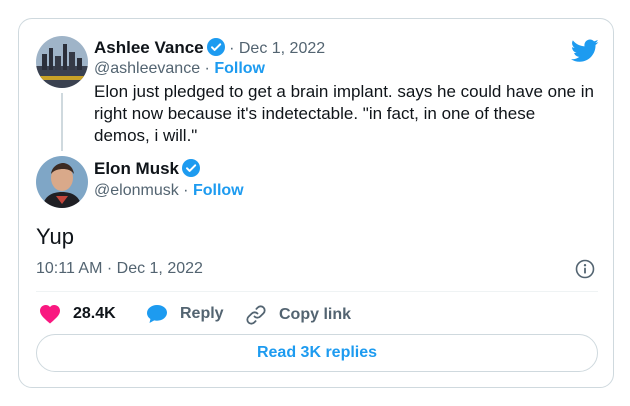  I want to click on quoted-author-name: Ashlee Vance, so click(149, 47).